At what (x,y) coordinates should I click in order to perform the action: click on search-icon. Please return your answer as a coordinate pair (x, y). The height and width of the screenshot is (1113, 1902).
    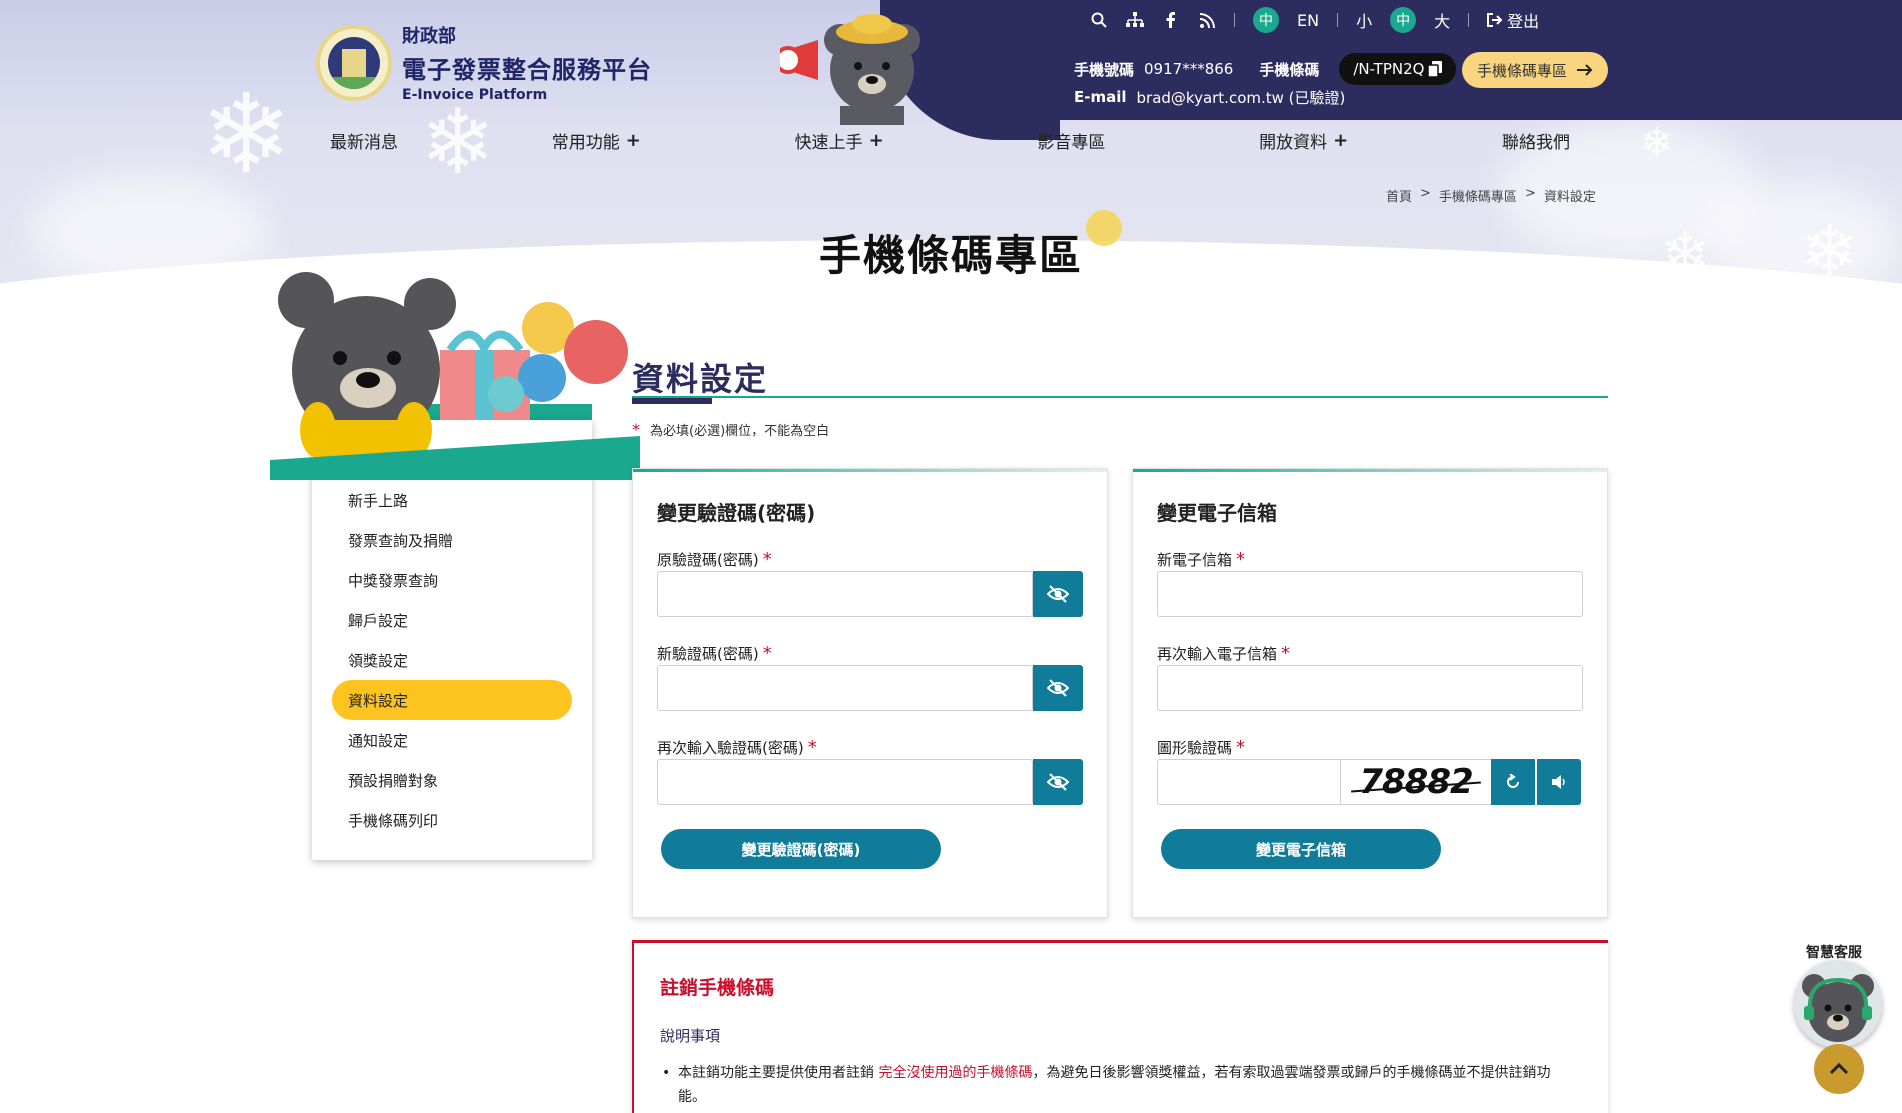
    Looking at the image, I should click on (1099, 20).